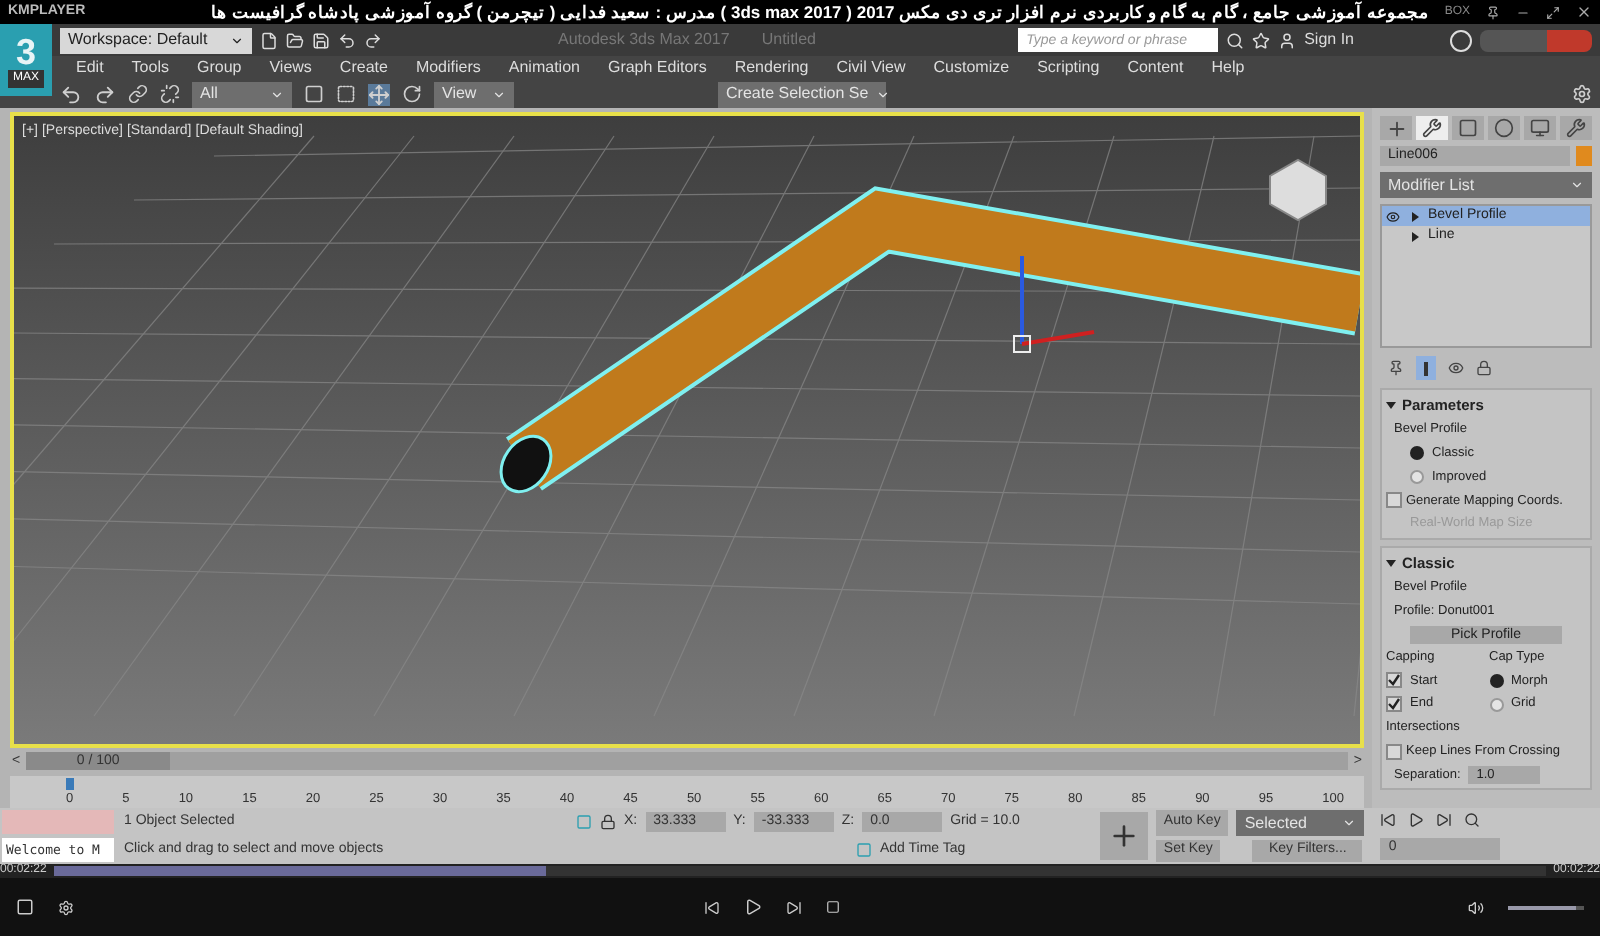 Image resolution: width=1600 pixels, height=936 pixels. What do you see at coordinates (269, 40) in the screenshot?
I see `new-file-icon` at bounding box center [269, 40].